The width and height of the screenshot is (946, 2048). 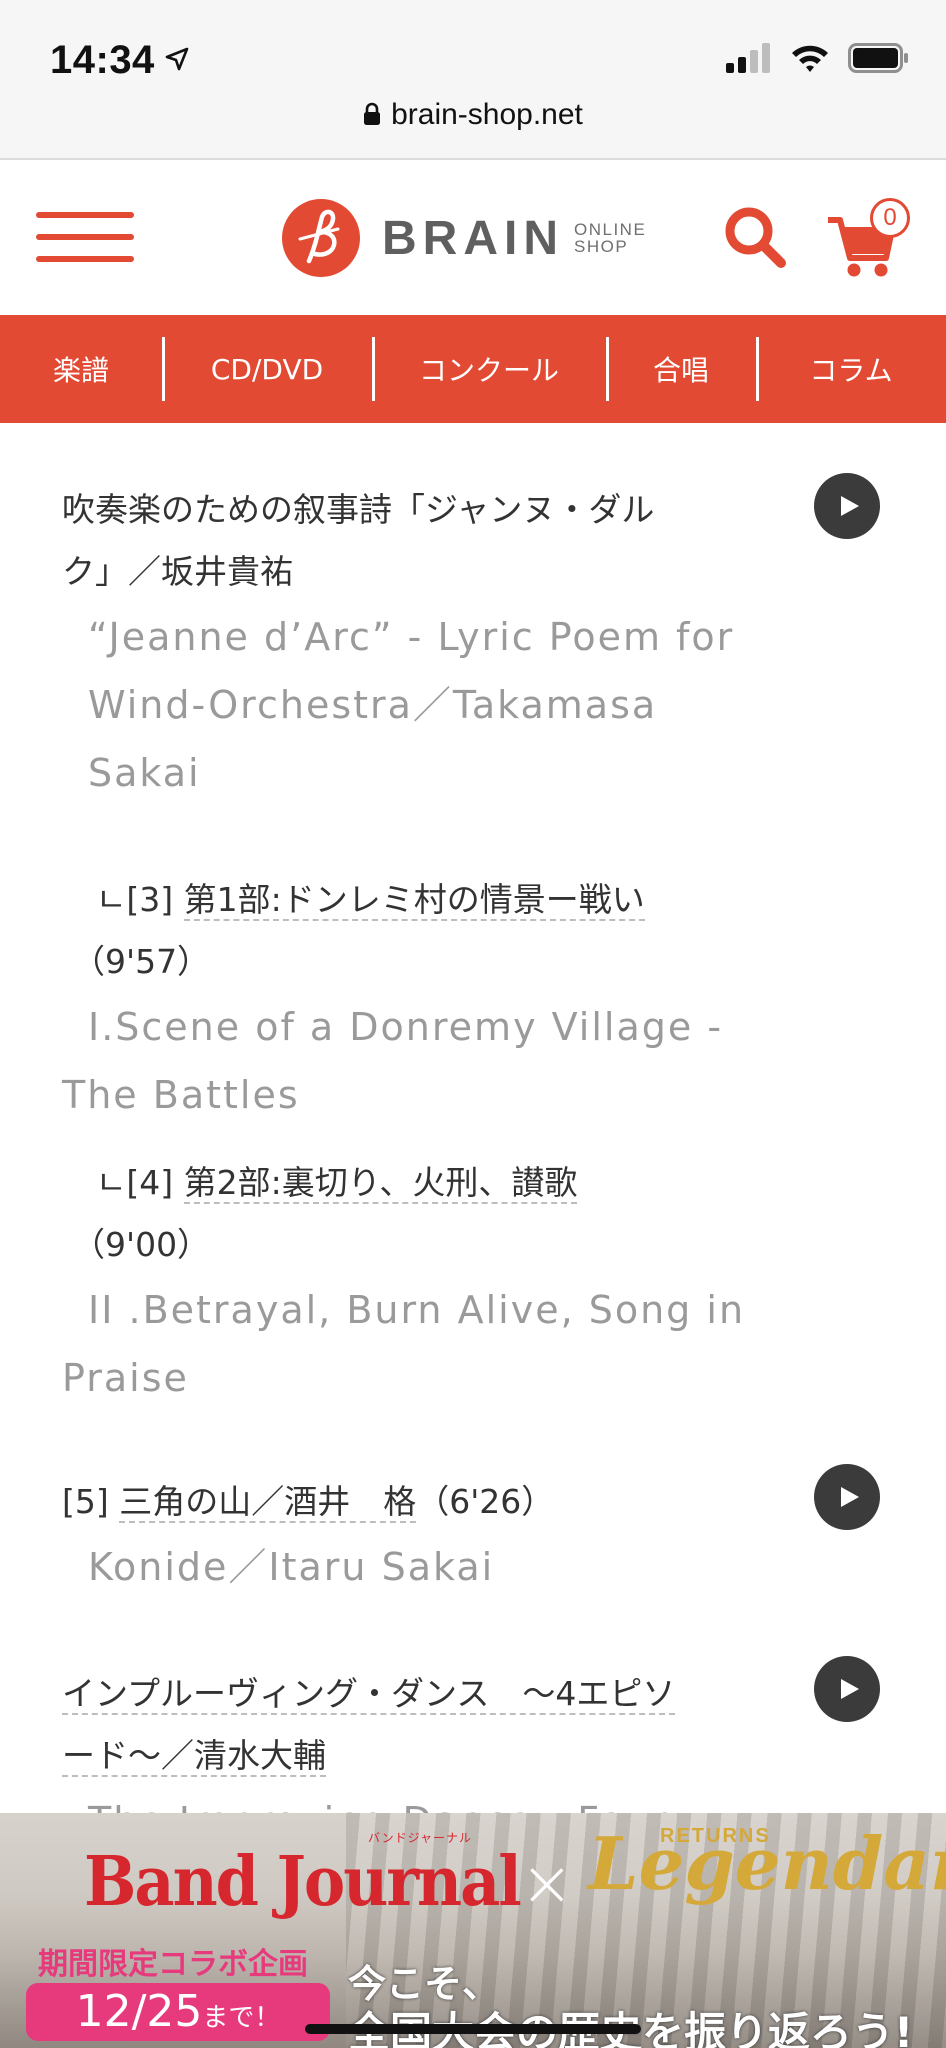 I want to click on nav-item-contest: コンクール, so click(x=489, y=369).